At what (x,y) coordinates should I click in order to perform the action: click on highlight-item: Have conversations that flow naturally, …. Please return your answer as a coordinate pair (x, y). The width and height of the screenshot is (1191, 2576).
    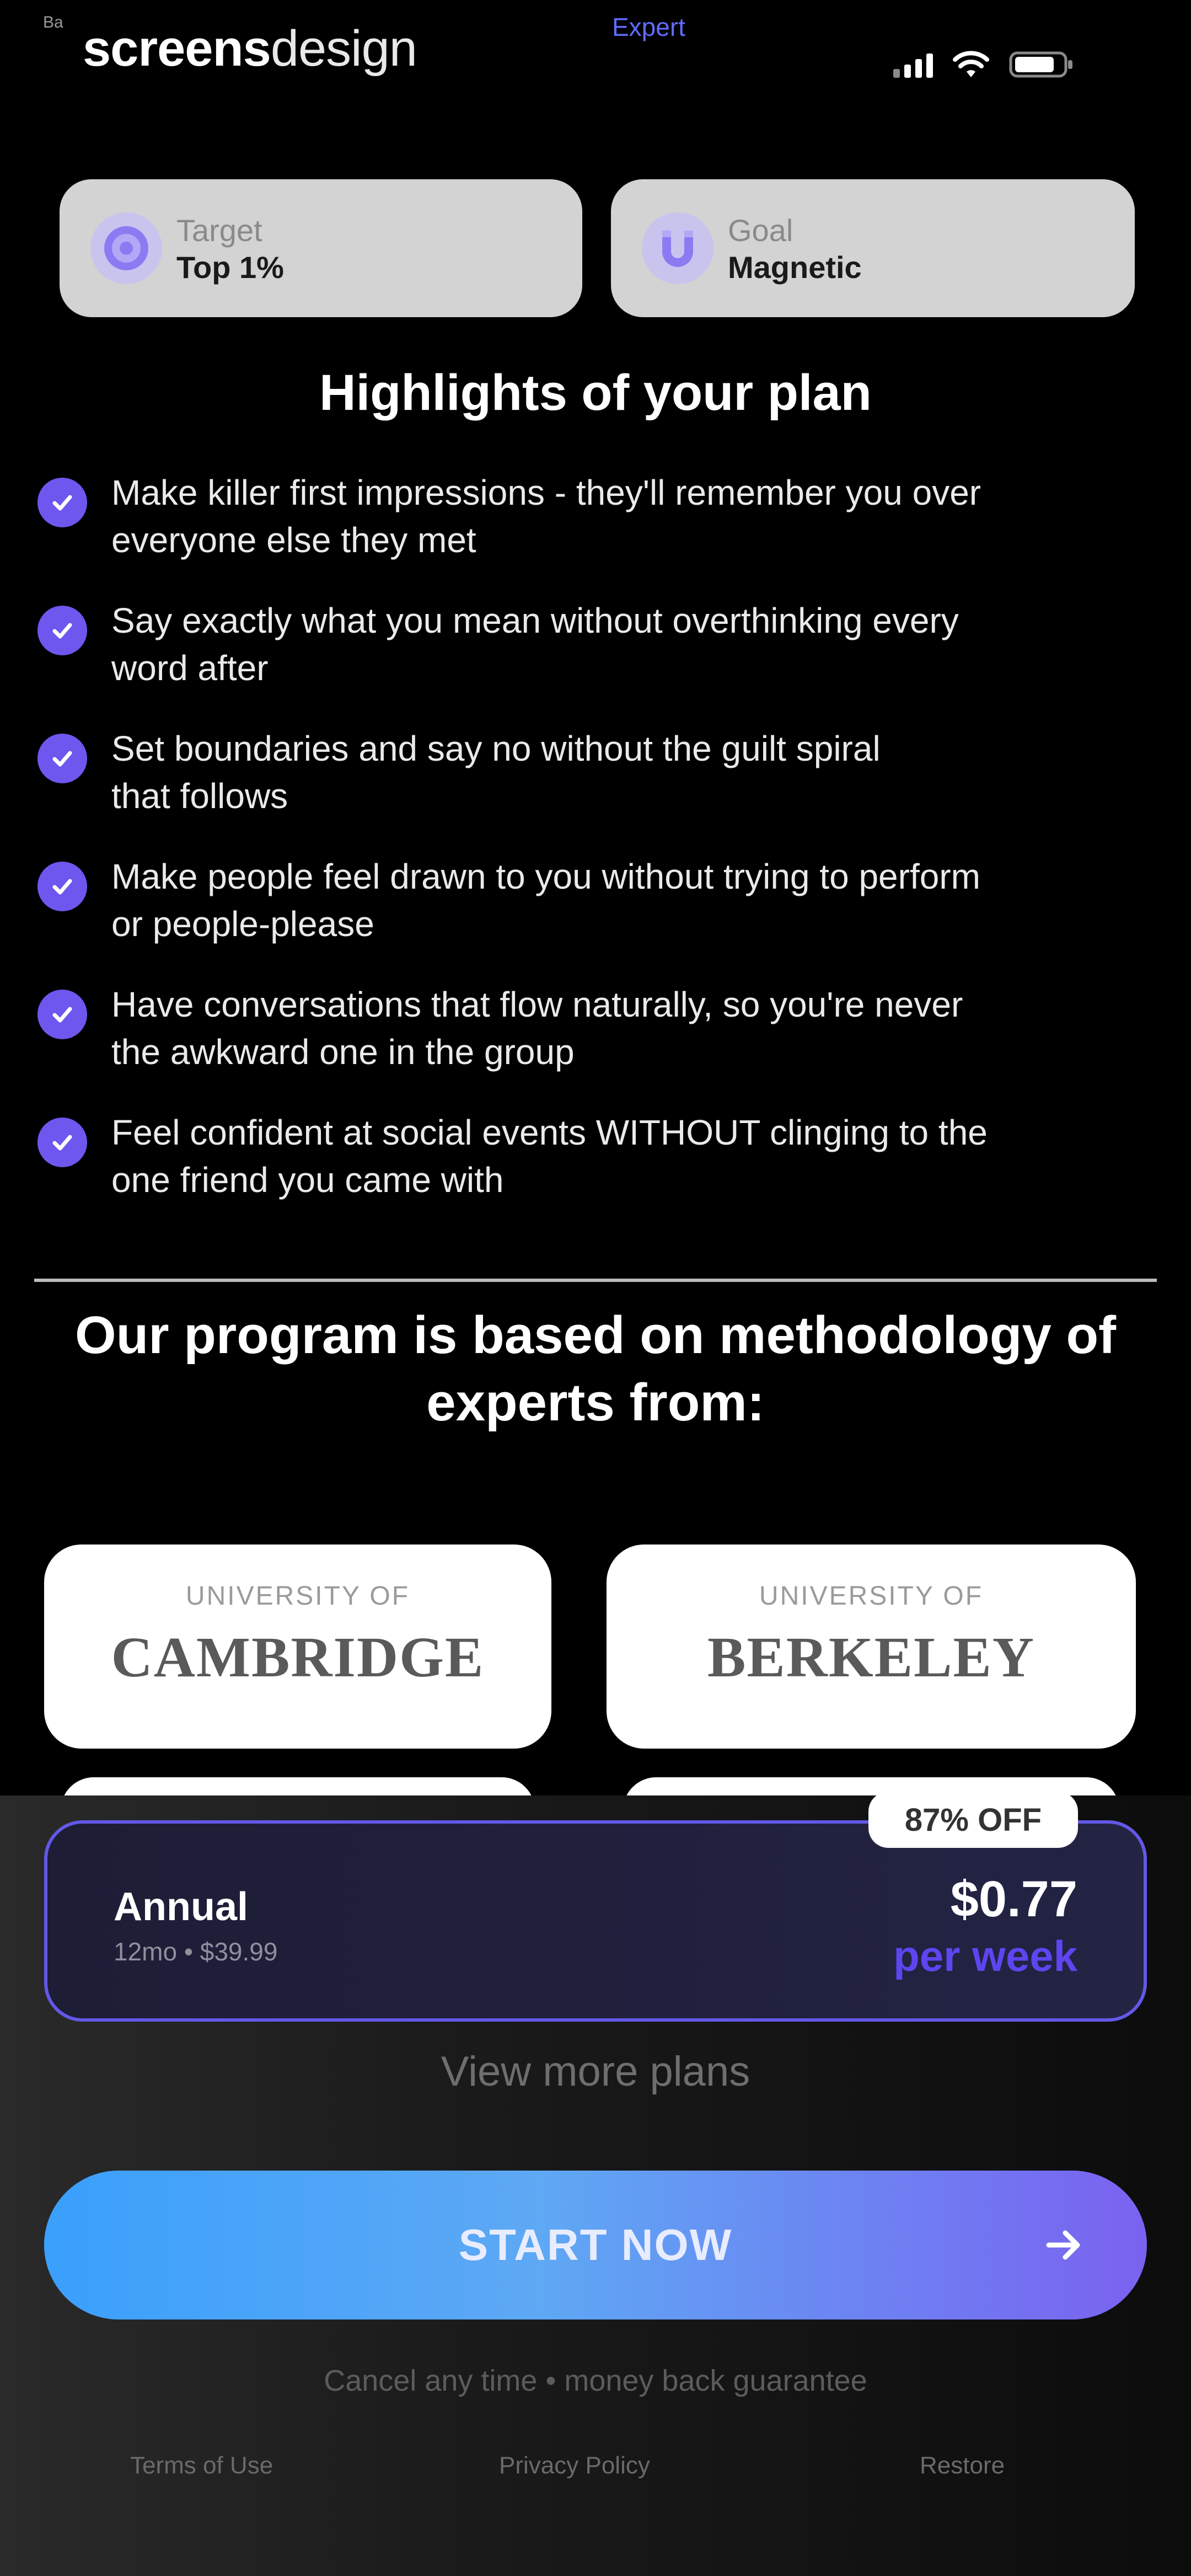
    Looking at the image, I should click on (589, 1045).